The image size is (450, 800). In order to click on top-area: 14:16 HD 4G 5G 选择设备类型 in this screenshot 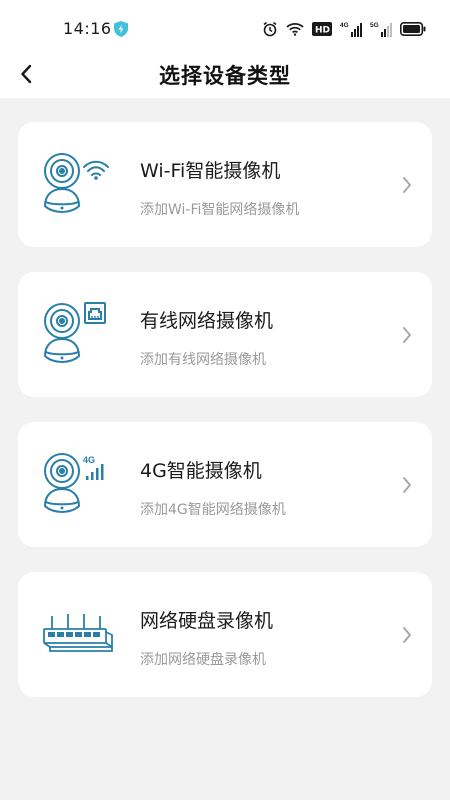, I will do `click(225, 49)`.